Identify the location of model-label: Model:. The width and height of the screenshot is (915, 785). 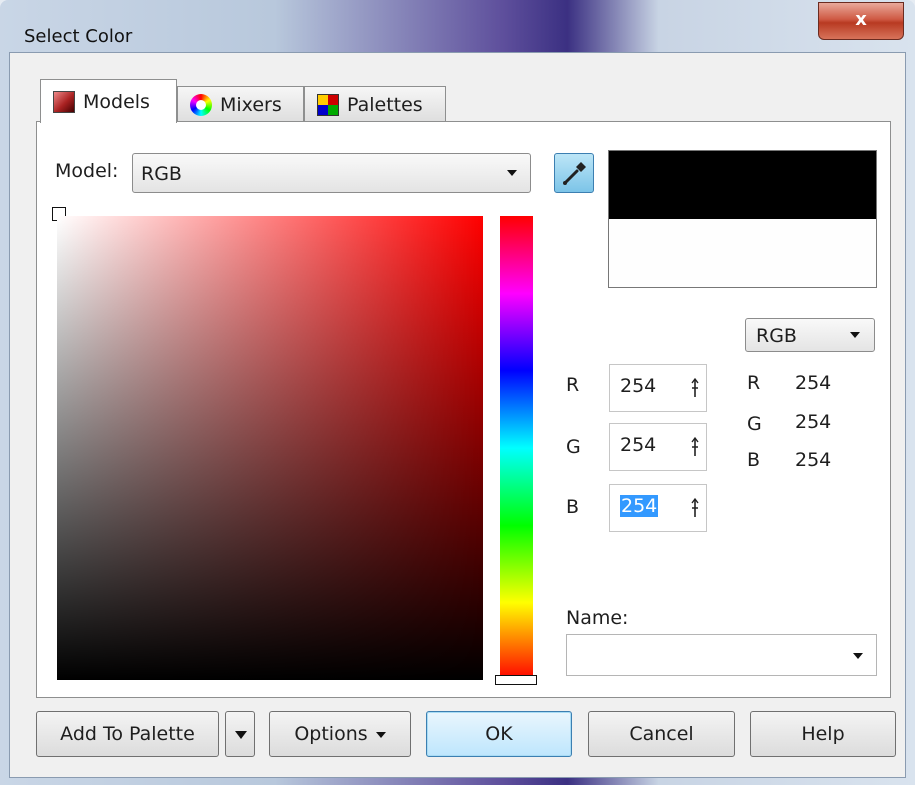
(87, 171).